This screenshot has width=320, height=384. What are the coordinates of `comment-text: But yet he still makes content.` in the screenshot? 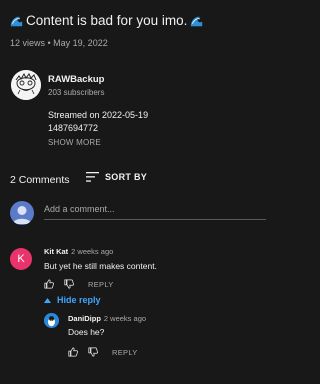 It's located at (100, 266).